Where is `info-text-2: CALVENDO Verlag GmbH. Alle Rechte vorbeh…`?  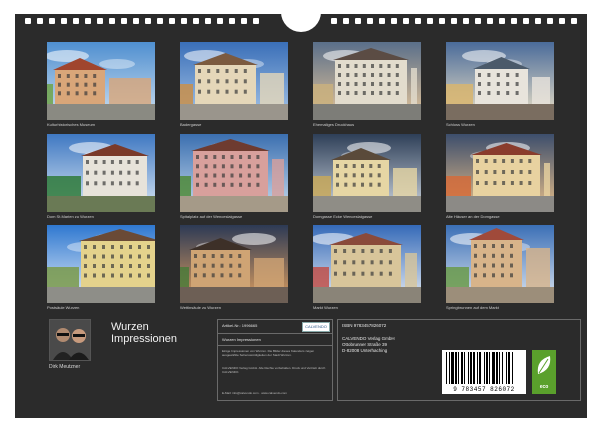 info-text-2: CALVENDO Verlag GmbH. Alle Rechte vorbeh… is located at coordinates (274, 370).